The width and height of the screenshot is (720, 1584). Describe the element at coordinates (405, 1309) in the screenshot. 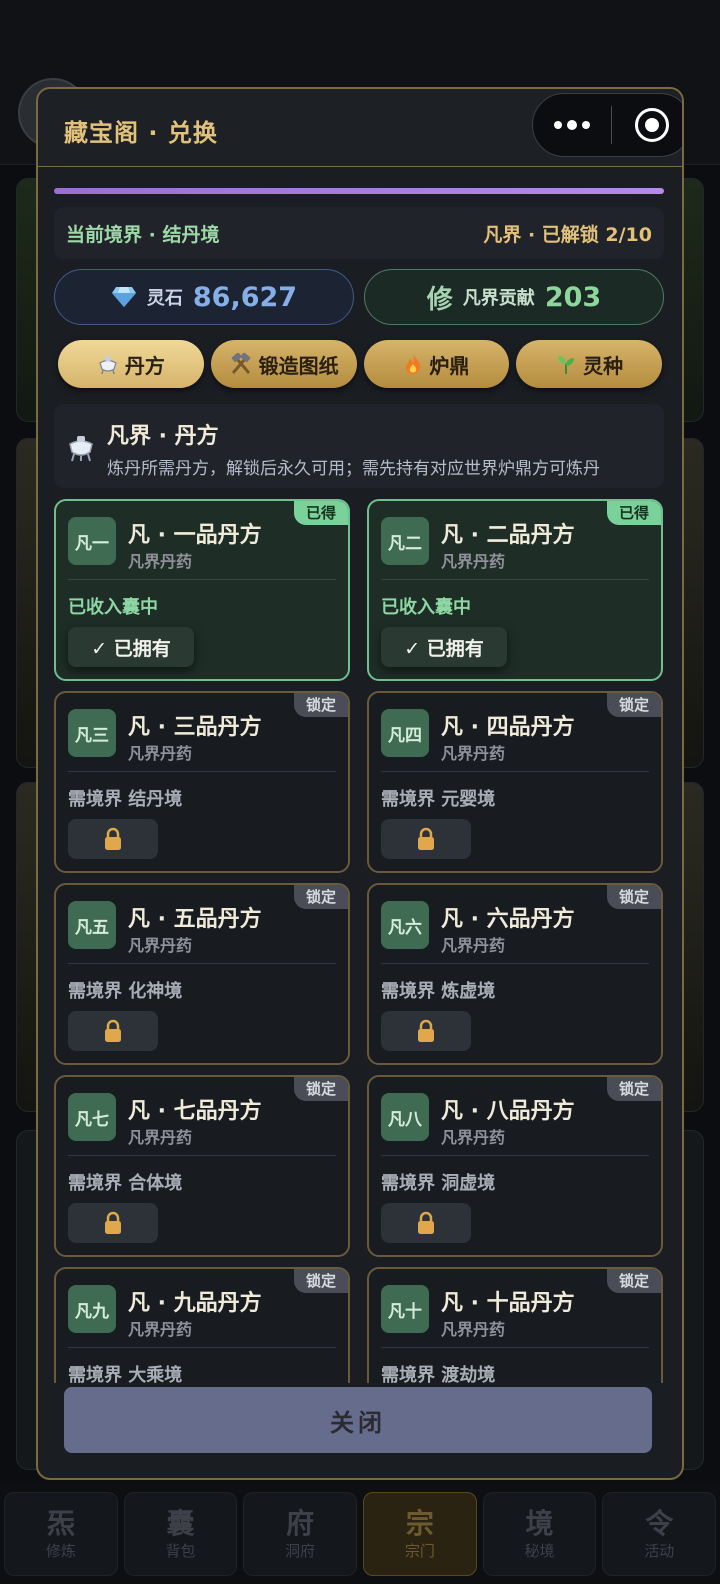

I see `recipe-code-tile: 凡十` at that location.